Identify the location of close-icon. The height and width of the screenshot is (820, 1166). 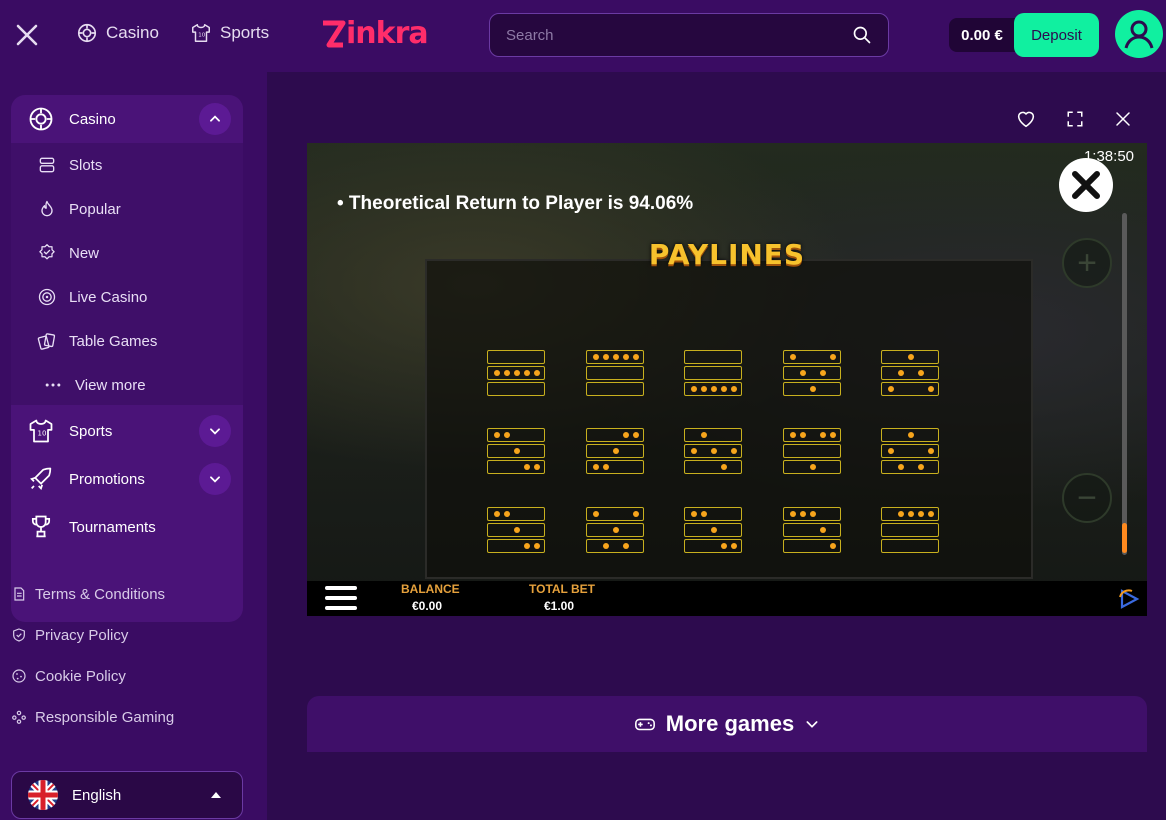
(1123, 119).